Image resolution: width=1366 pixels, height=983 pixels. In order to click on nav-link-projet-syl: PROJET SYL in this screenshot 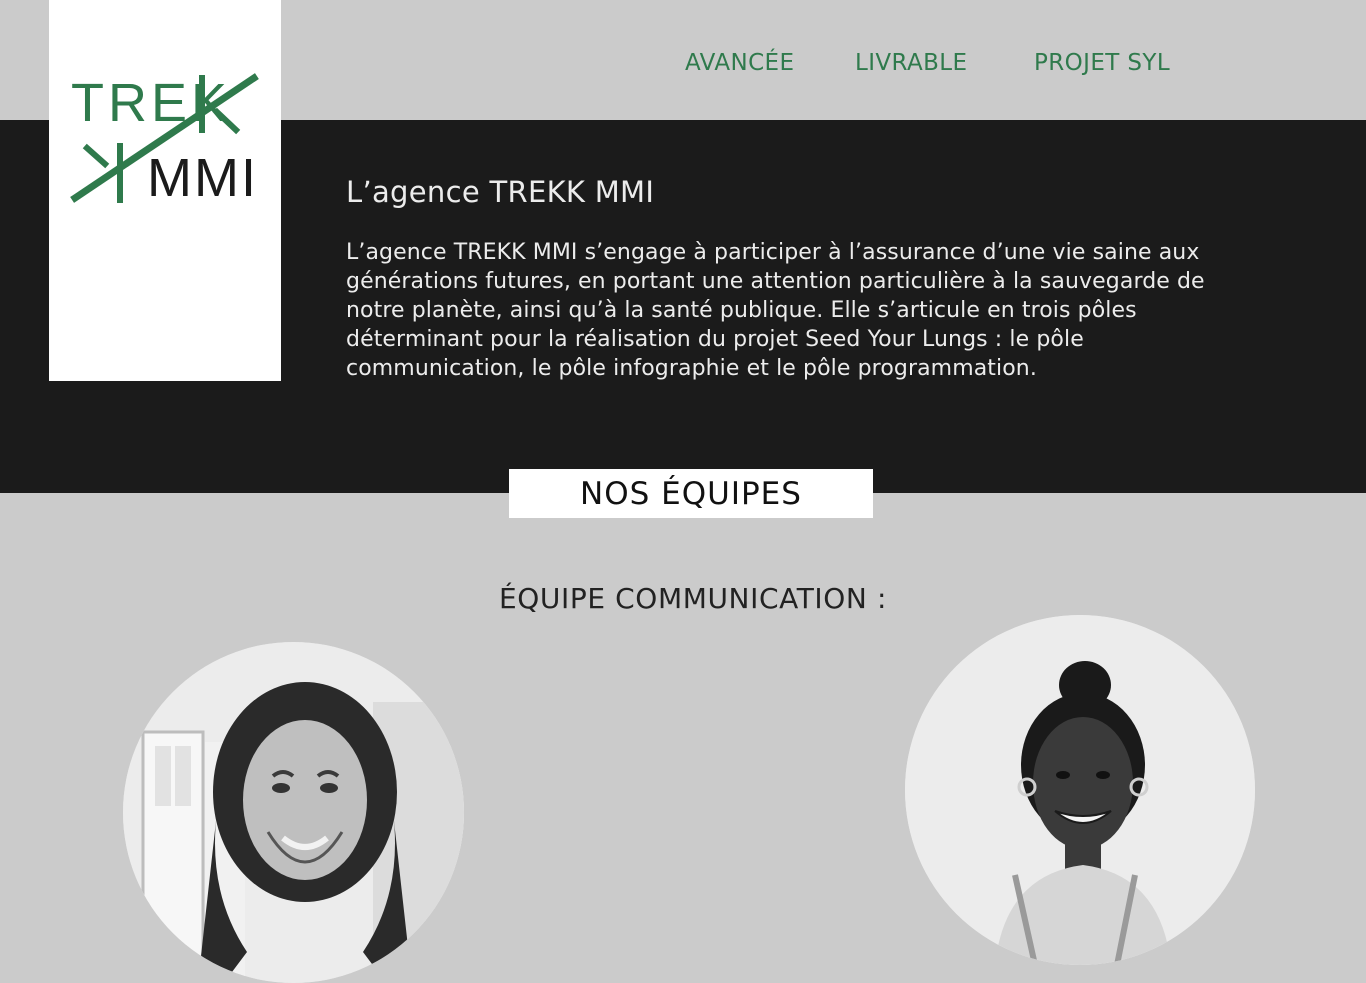, I will do `click(1102, 63)`.